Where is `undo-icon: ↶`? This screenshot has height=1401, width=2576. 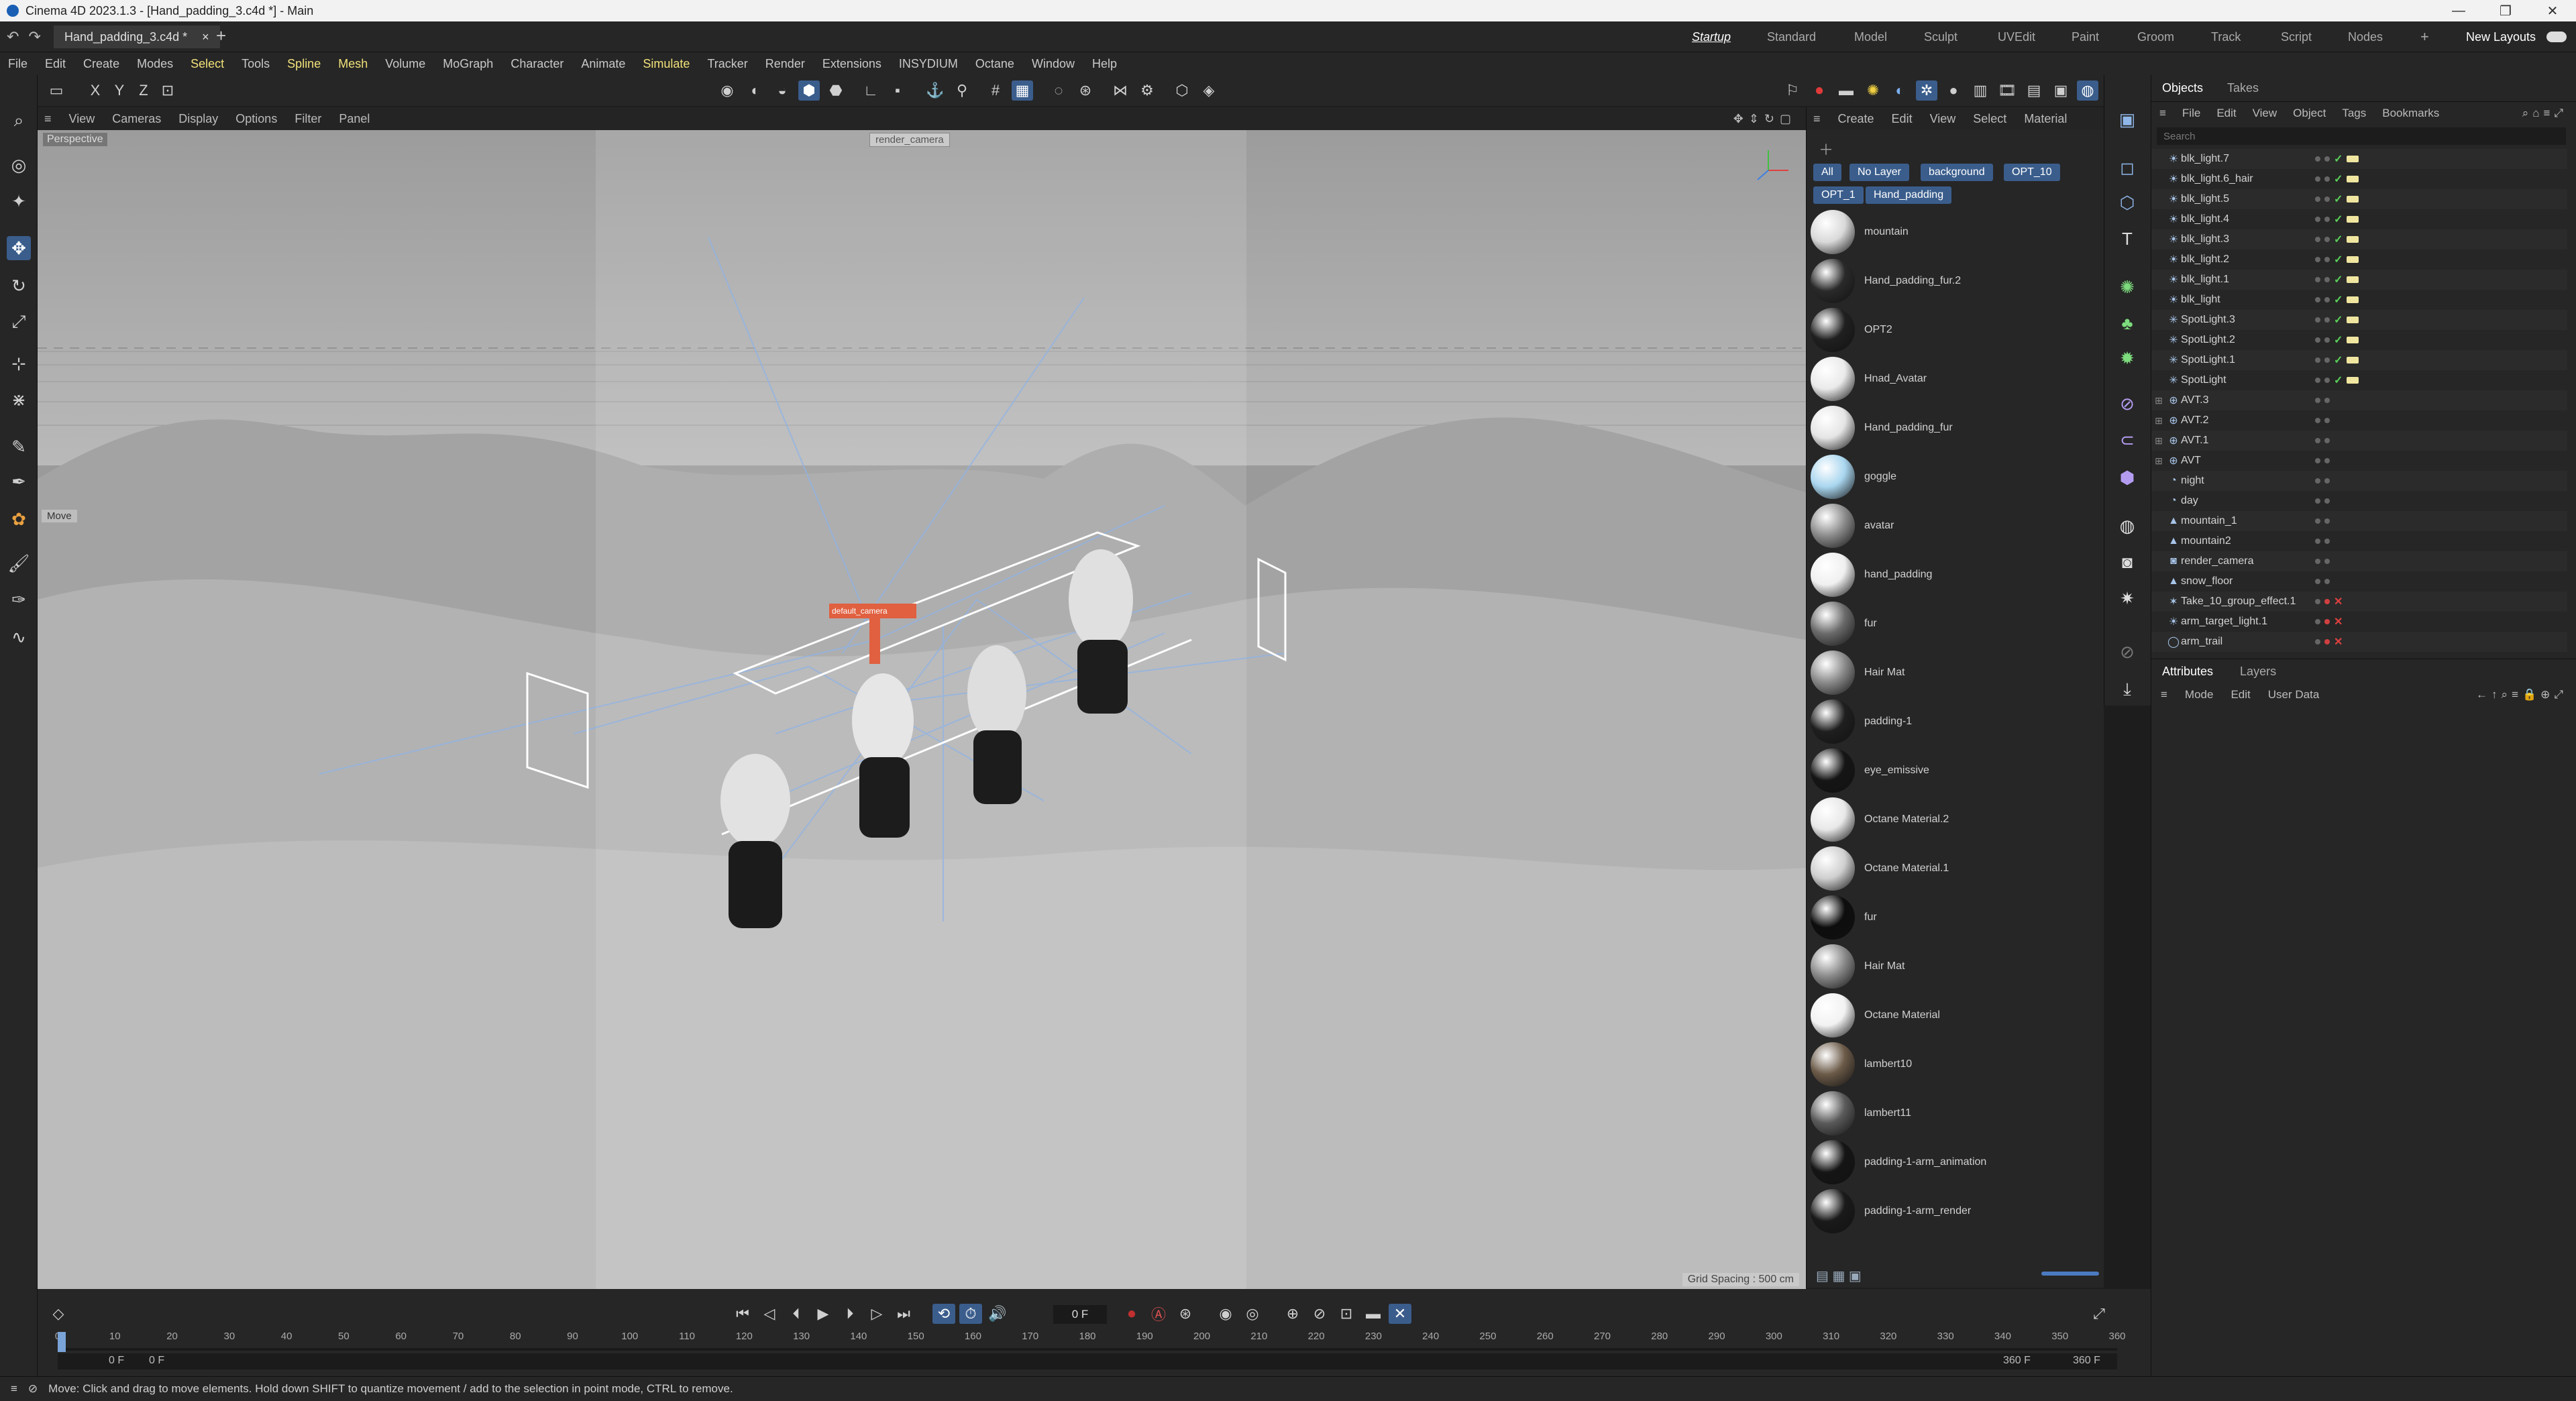 undo-icon: ↶ is located at coordinates (13, 37).